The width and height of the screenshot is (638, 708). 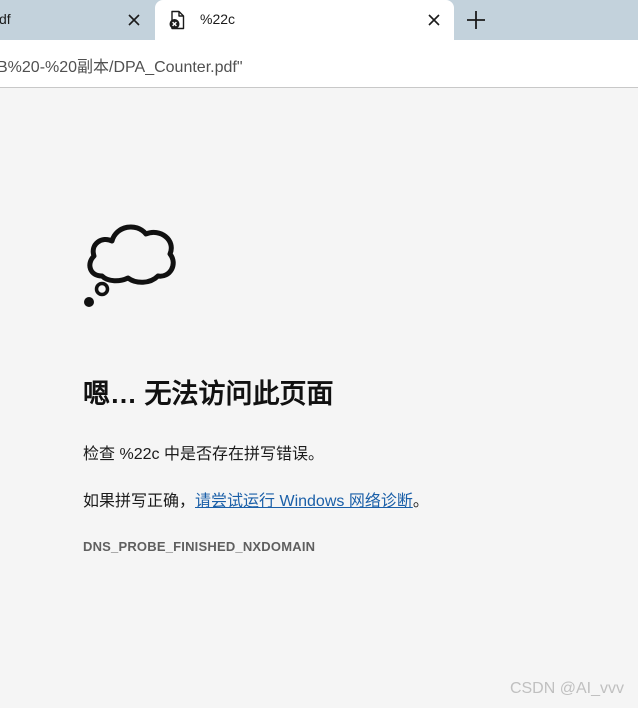 What do you see at coordinates (77, 20) in the screenshot?
I see `tab-pdf: df` at bounding box center [77, 20].